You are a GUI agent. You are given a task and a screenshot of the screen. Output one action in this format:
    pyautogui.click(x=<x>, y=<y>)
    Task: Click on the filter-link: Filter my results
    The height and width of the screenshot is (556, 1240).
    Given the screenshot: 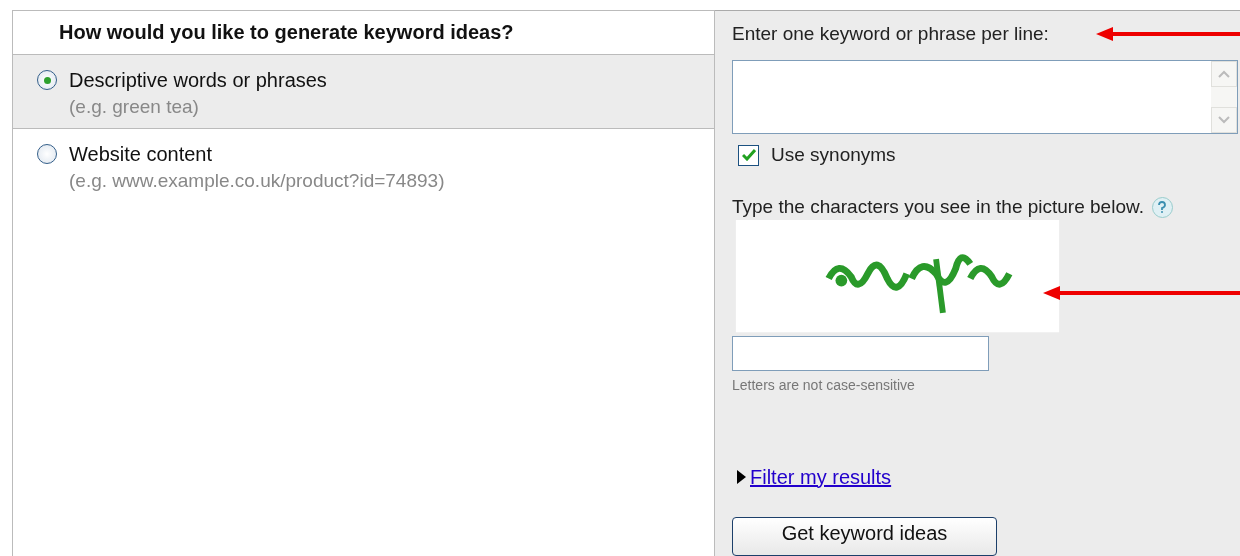 What is the action you would take?
    pyautogui.click(x=821, y=477)
    